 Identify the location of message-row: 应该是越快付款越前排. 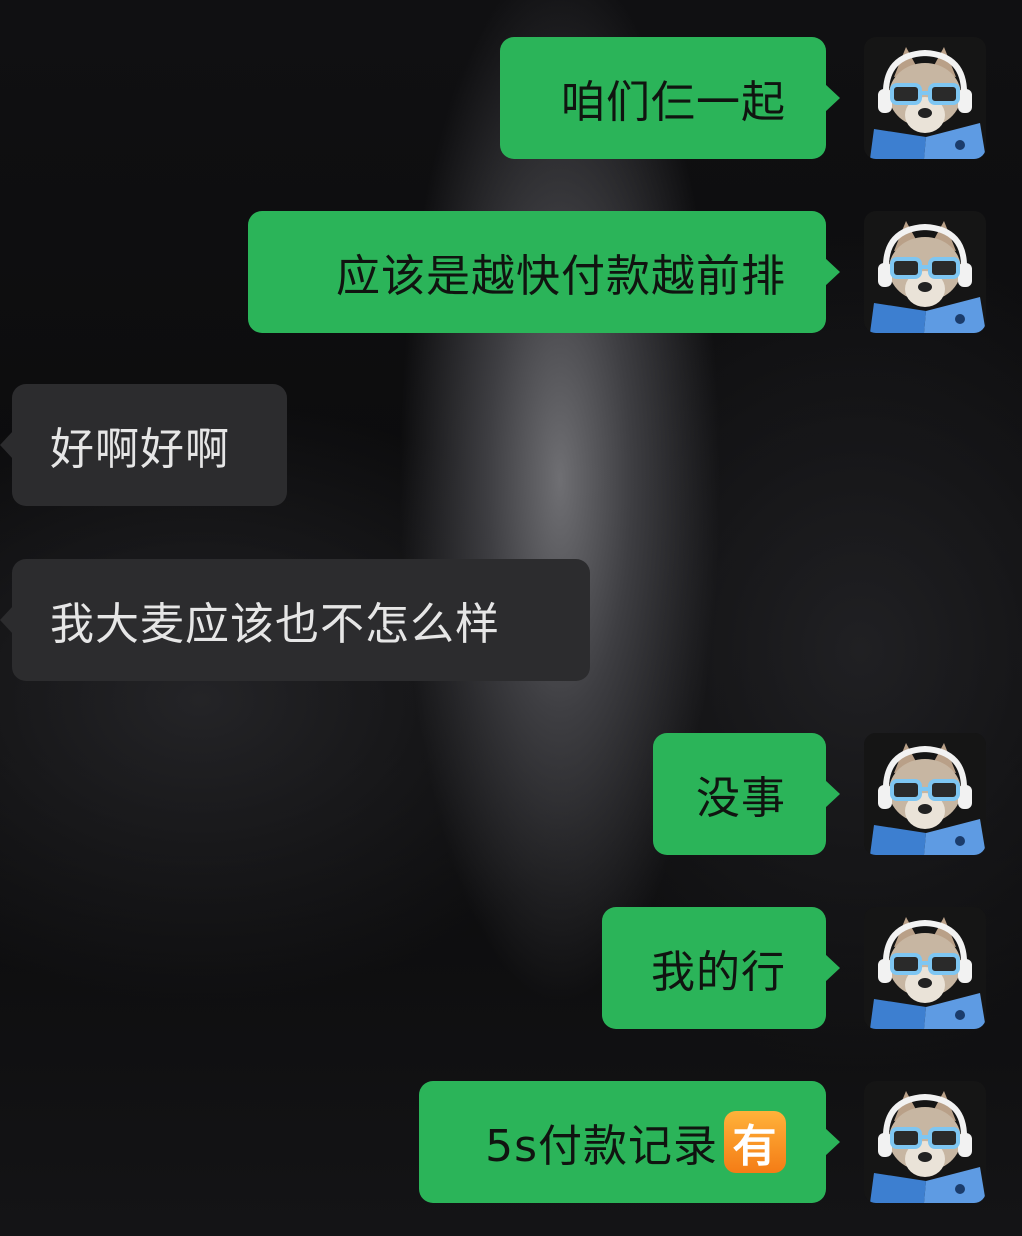
(511, 272).